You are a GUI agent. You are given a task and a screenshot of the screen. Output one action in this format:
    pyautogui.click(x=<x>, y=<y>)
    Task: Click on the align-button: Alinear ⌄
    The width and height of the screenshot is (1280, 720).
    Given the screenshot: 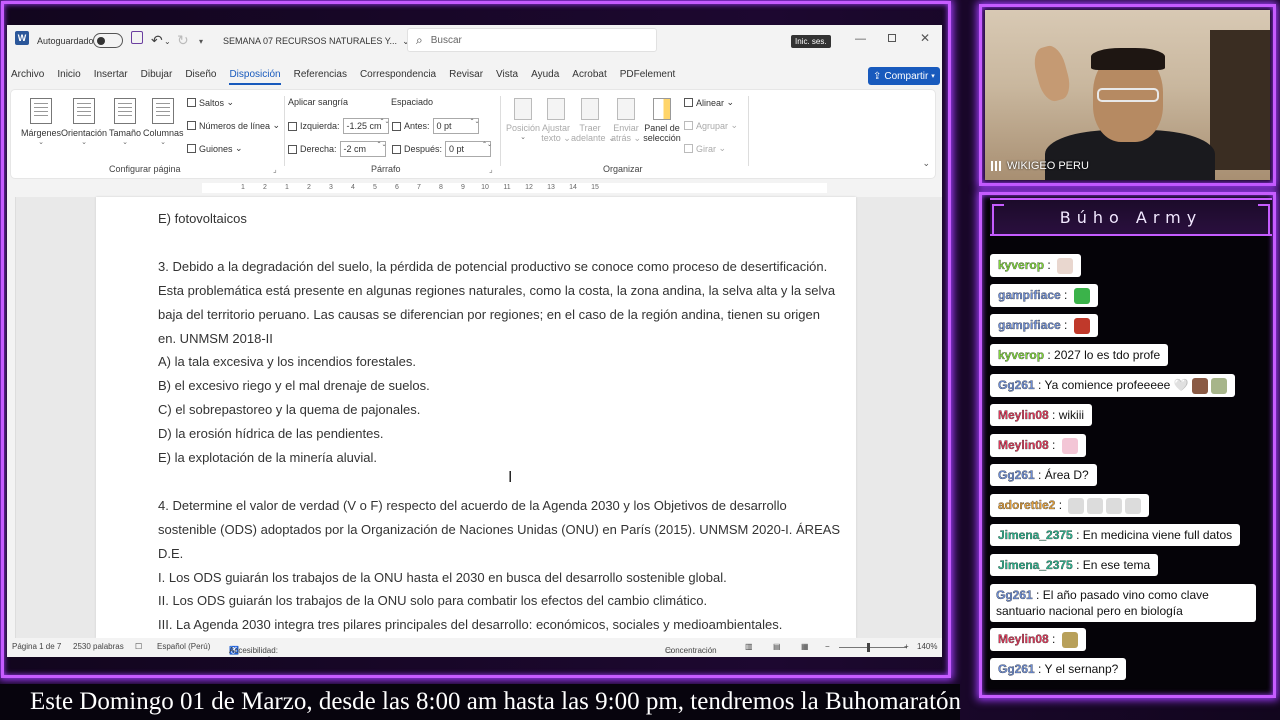 What is the action you would take?
    pyautogui.click(x=709, y=102)
    